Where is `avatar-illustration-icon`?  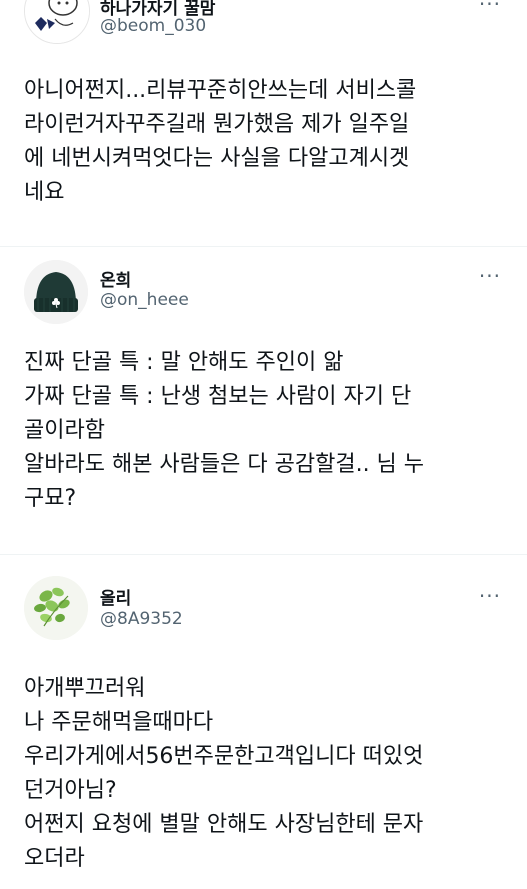
avatar-illustration-icon is located at coordinates (57, 21).